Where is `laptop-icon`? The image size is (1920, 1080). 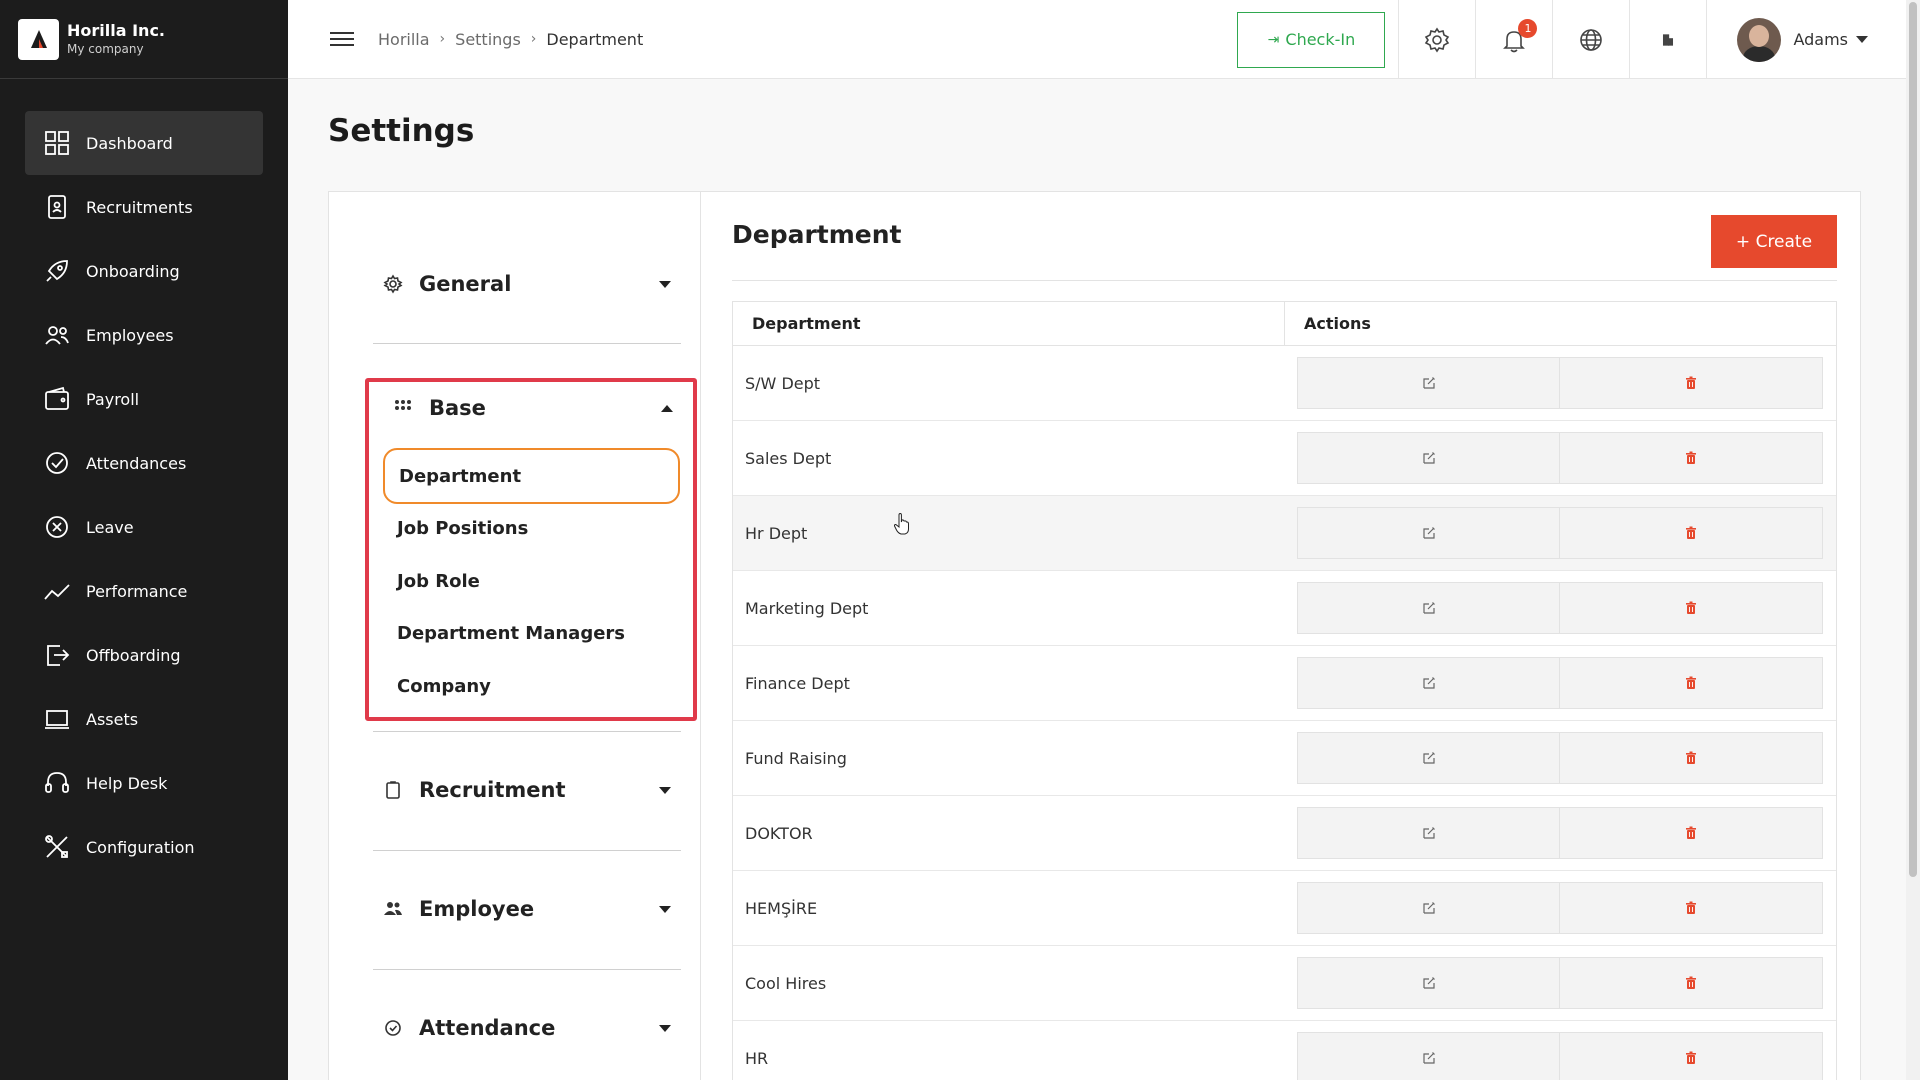 laptop-icon is located at coordinates (57, 719).